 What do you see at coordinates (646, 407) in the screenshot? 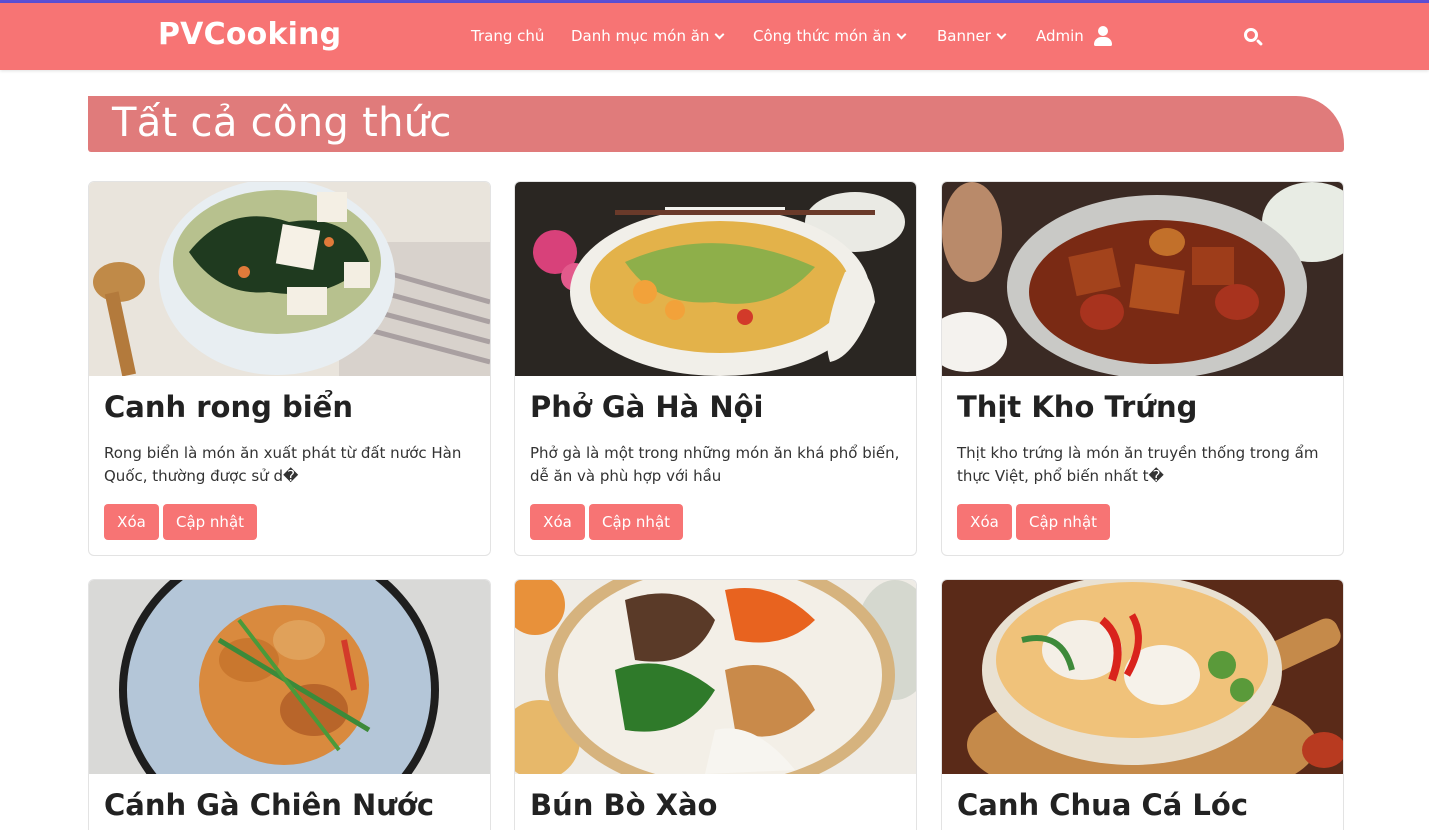
I see `recipe-title: Phở Gà Hà Nội` at bounding box center [646, 407].